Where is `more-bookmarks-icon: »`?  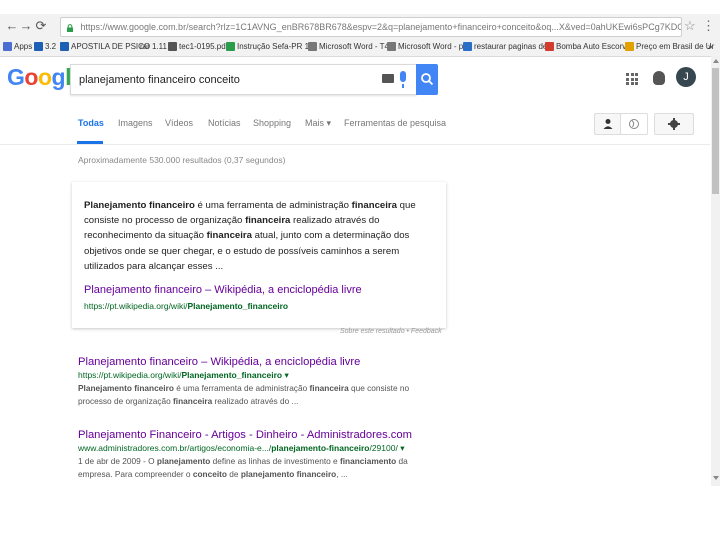 more-bookmarks-icon: » is located at coordinates (710, 47).